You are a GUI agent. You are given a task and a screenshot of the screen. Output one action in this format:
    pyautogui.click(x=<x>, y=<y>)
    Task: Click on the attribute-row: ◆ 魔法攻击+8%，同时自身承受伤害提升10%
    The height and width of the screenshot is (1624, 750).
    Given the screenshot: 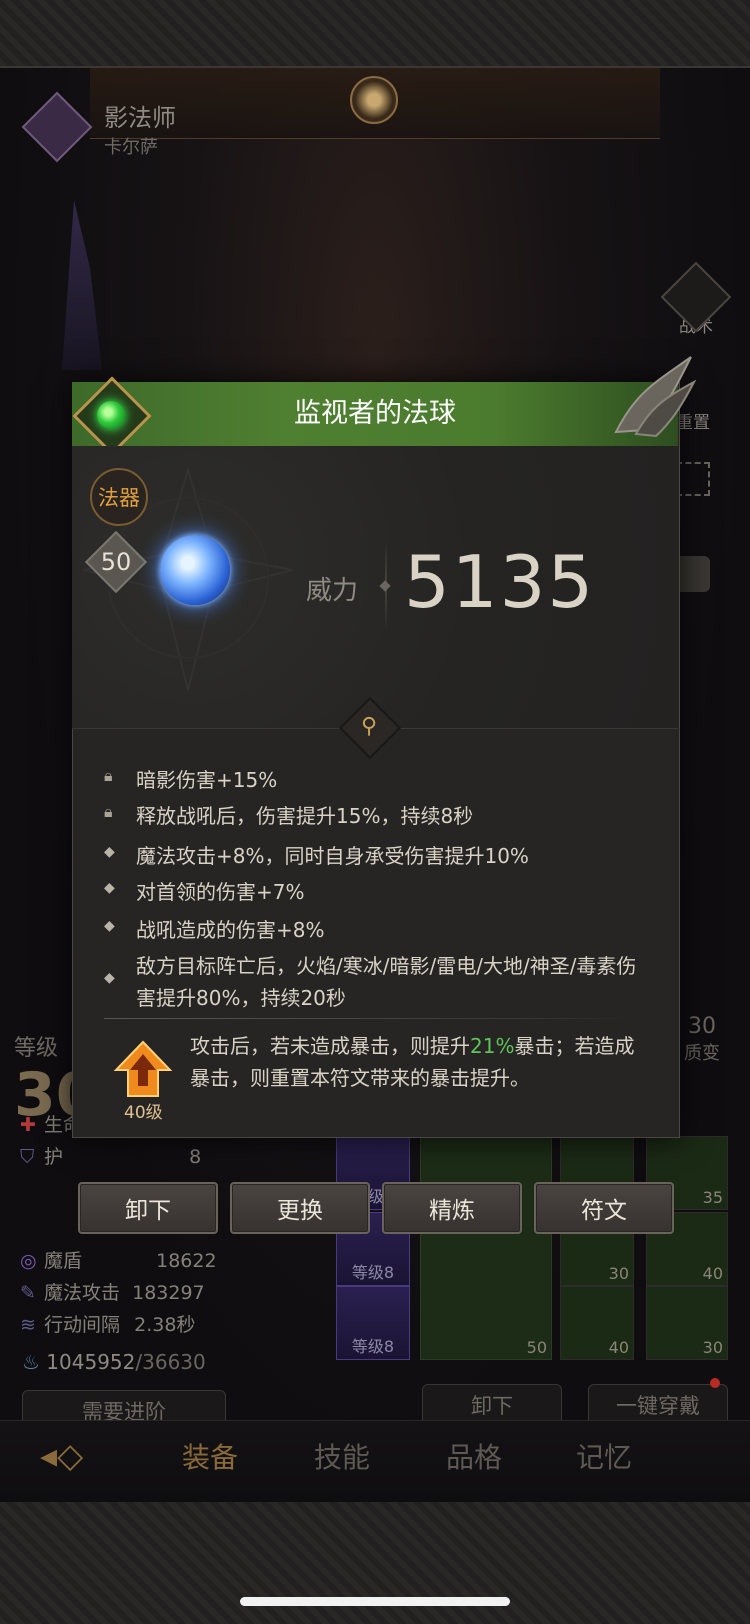 What is the action you would take?
    pyautogui.click(x=316, y=856)
    